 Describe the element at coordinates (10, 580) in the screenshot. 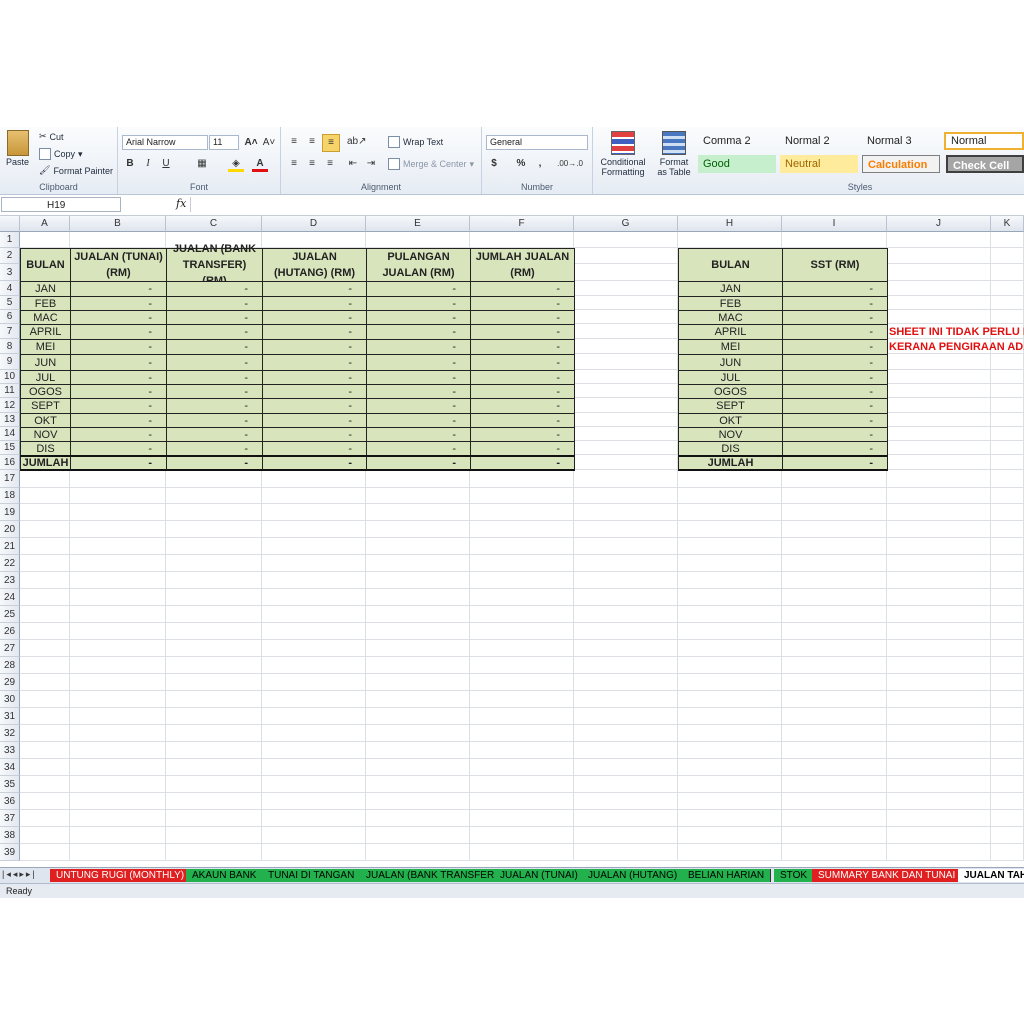

I see `row-header-23: 23` at that location.